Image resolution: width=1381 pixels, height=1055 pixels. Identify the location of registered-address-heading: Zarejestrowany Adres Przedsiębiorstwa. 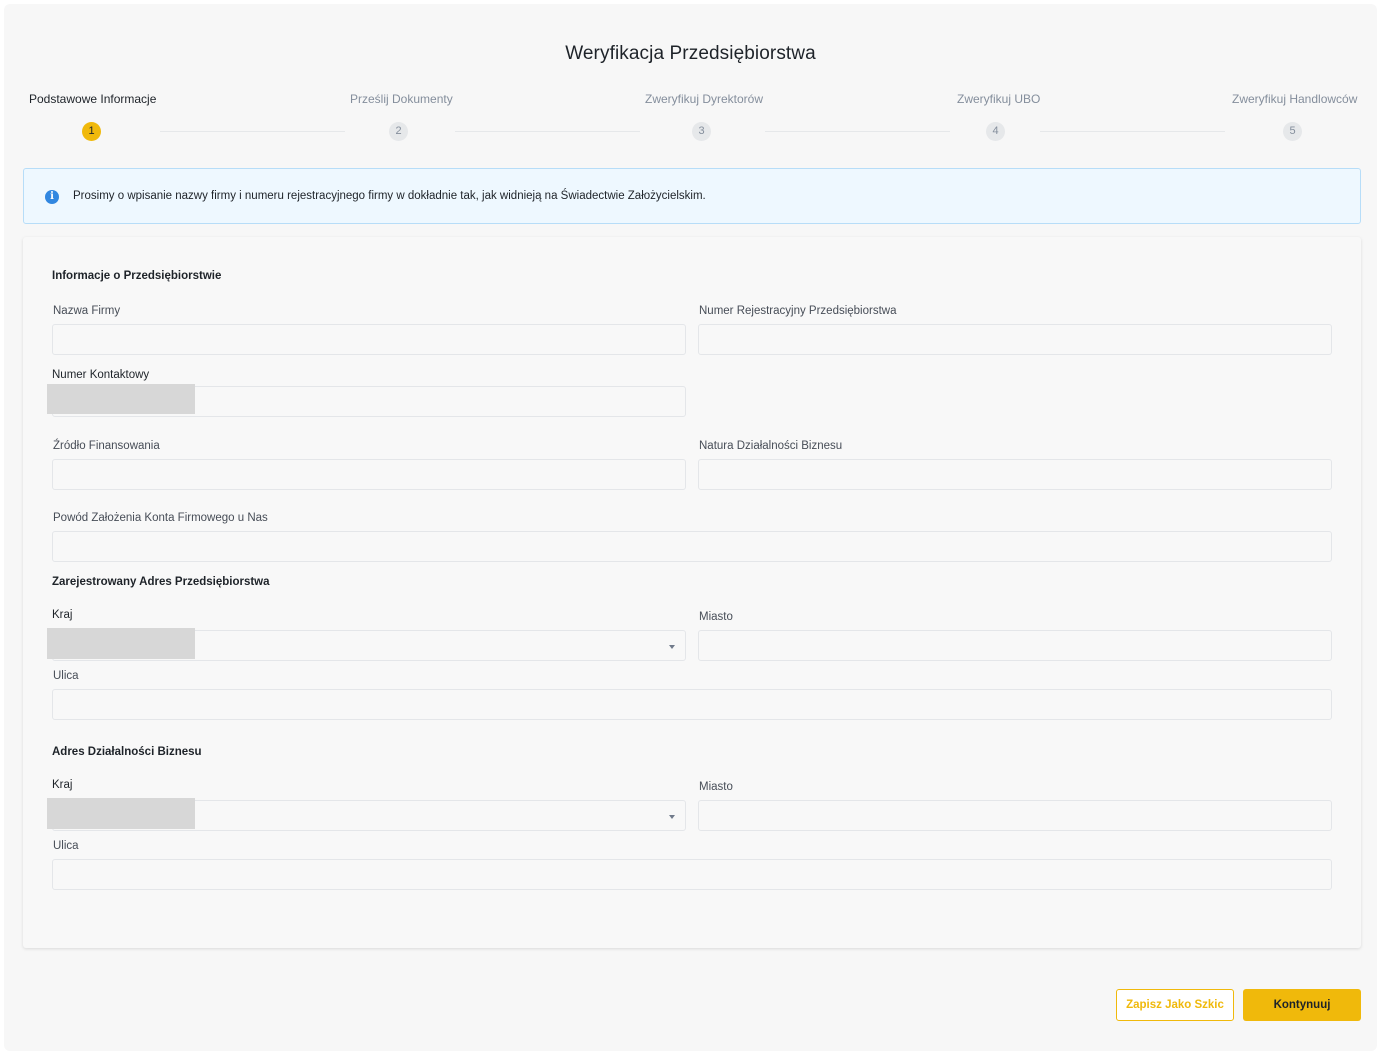
(161, 582).